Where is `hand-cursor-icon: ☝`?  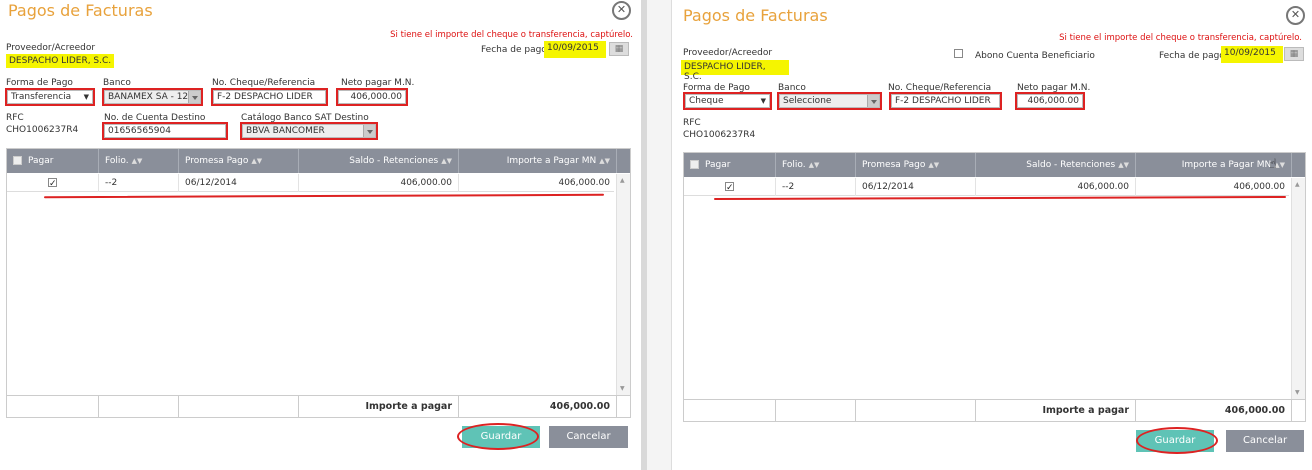
hand-cursor-icon: ☝ is located at coordinates (1273, 164).